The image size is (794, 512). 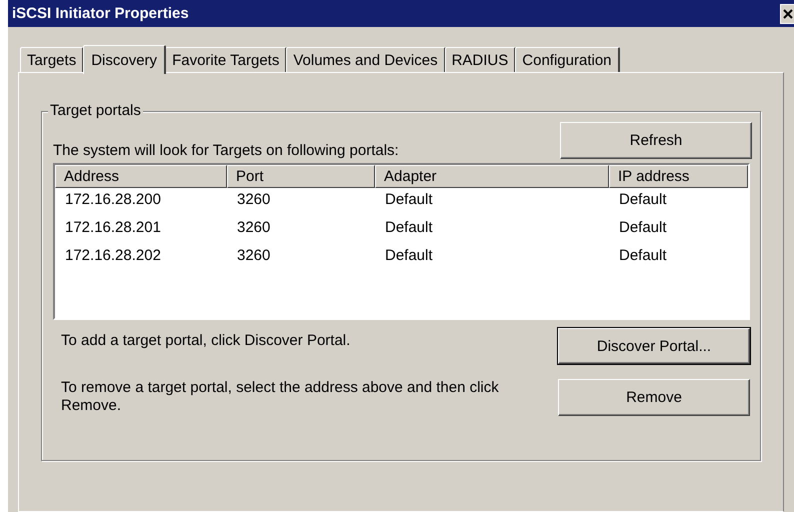 What do you see at coordinates (480, 59) in the screenshot?
I see `tab: RADIUS` at bounding box center [480, 59].